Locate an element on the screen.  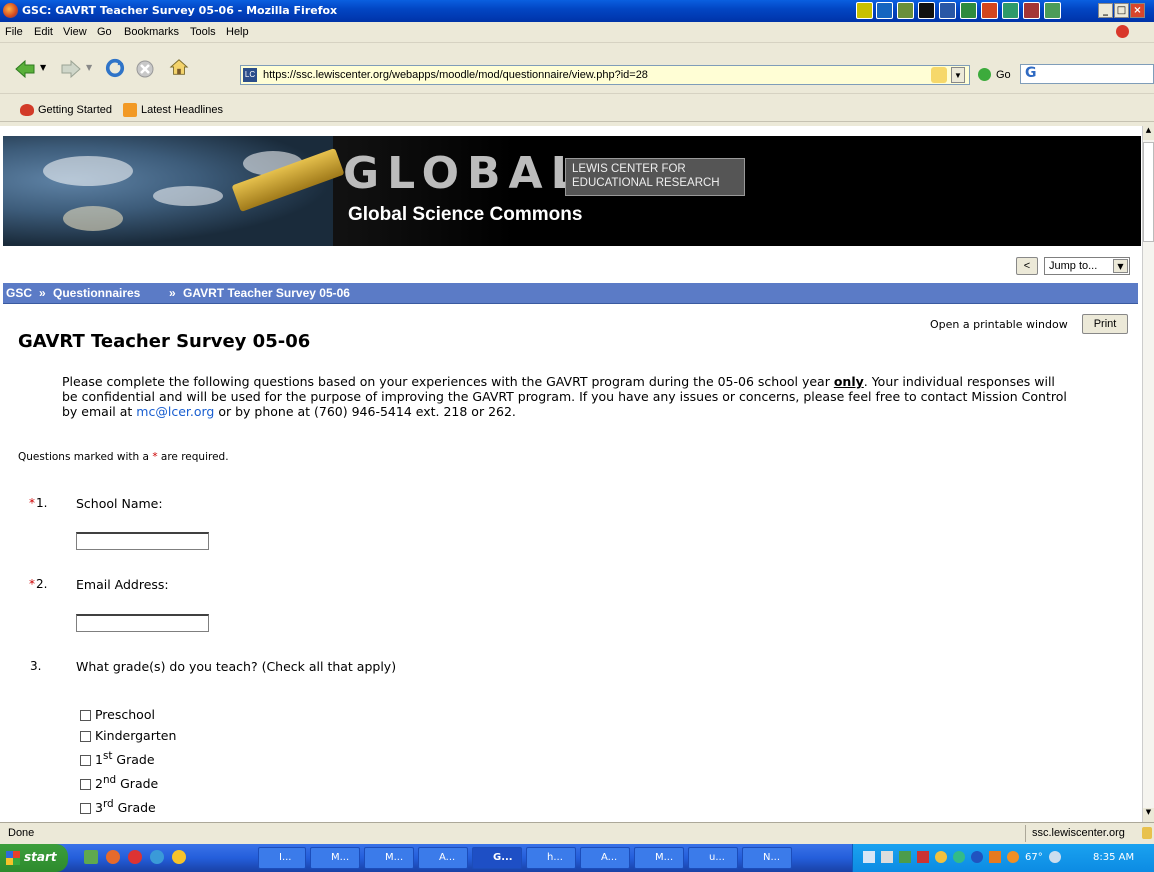
grade-label-after: Grade is located at coordinates (133, 760).